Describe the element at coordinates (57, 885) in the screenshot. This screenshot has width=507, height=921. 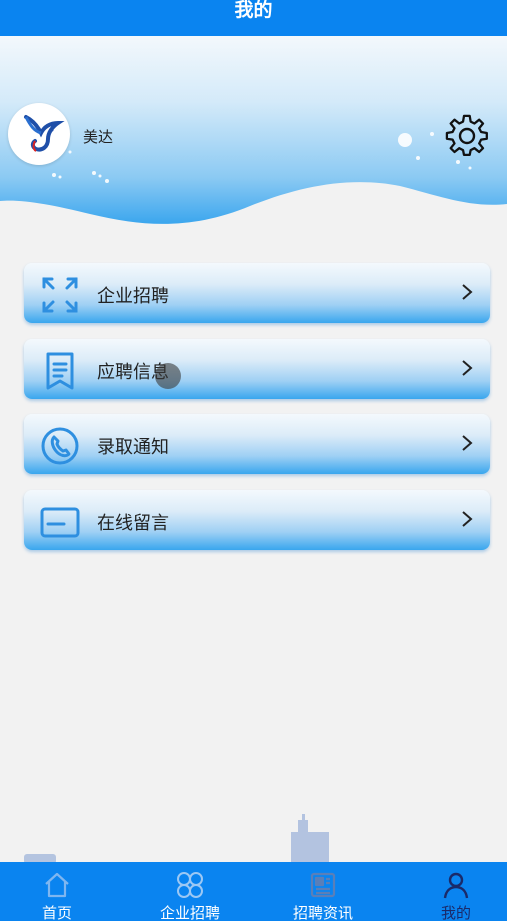
I see `home-icon` at that location.